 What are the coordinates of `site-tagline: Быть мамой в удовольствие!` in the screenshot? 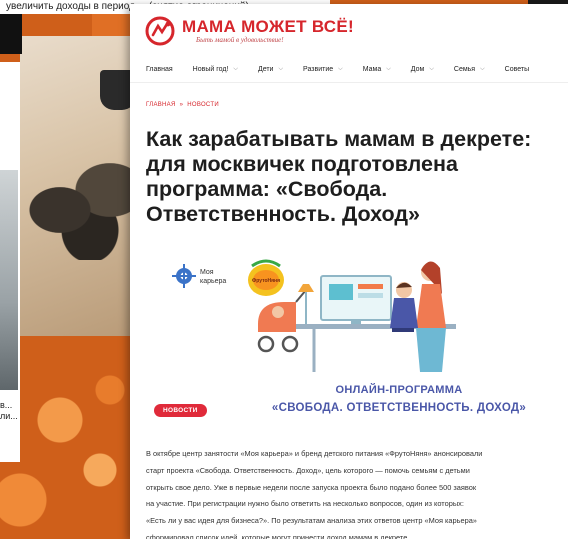 It's located at (240, 39).